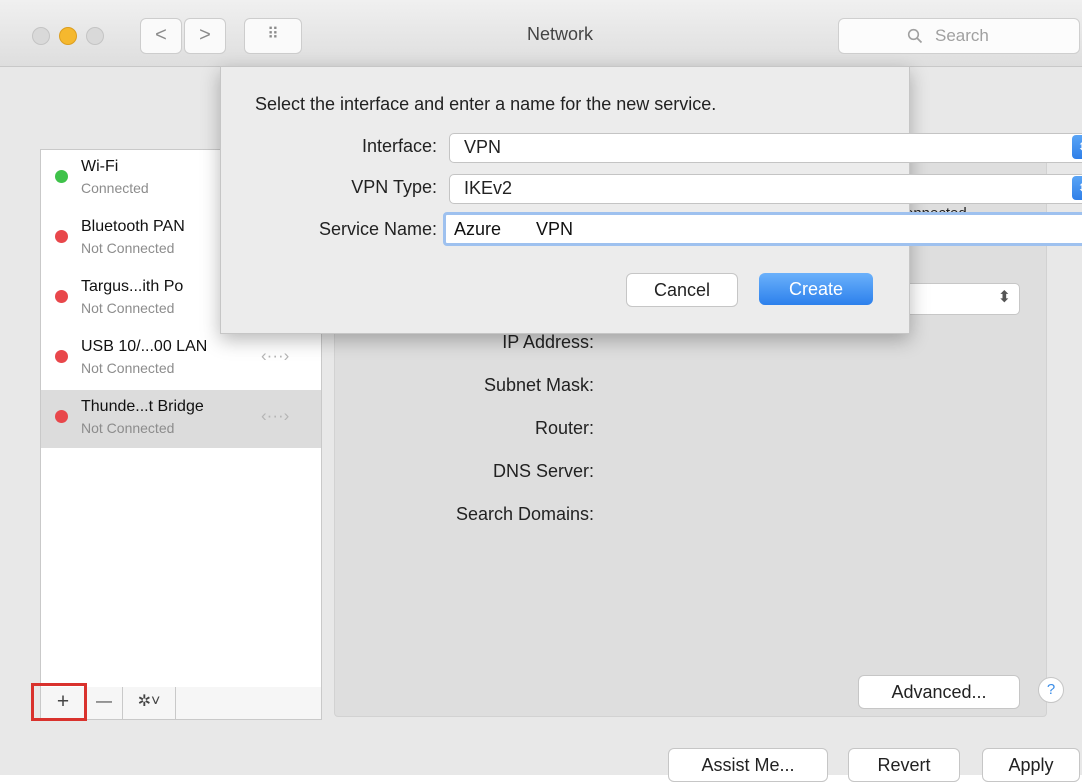 The image size is (1082, 782). Describe the element at coordinates (559, 34) in the screenshot. I see `window-title: Network` at that location.